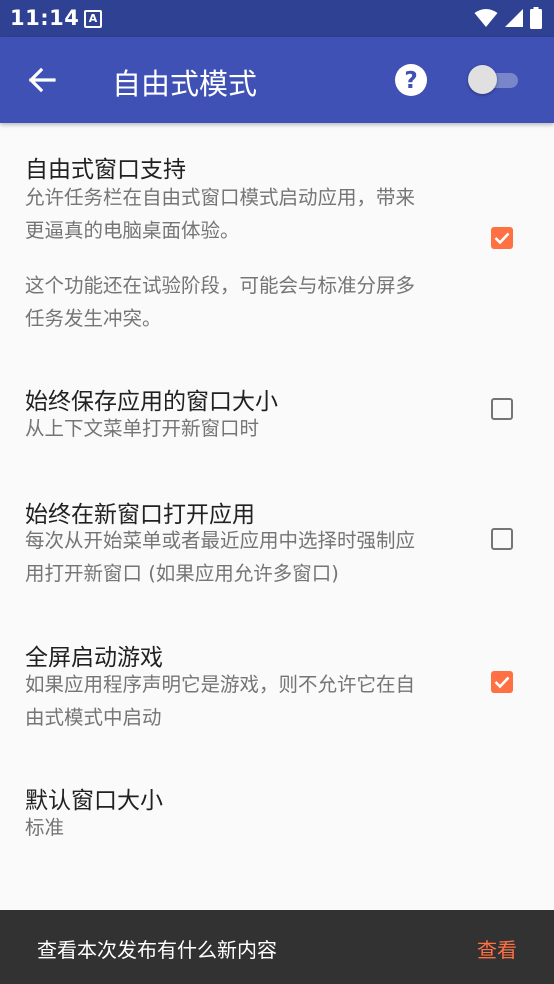 Image resolution: width=554 pixels, height=984 pixels. I want to click on feature-toggle-switch, so click(494, 80).